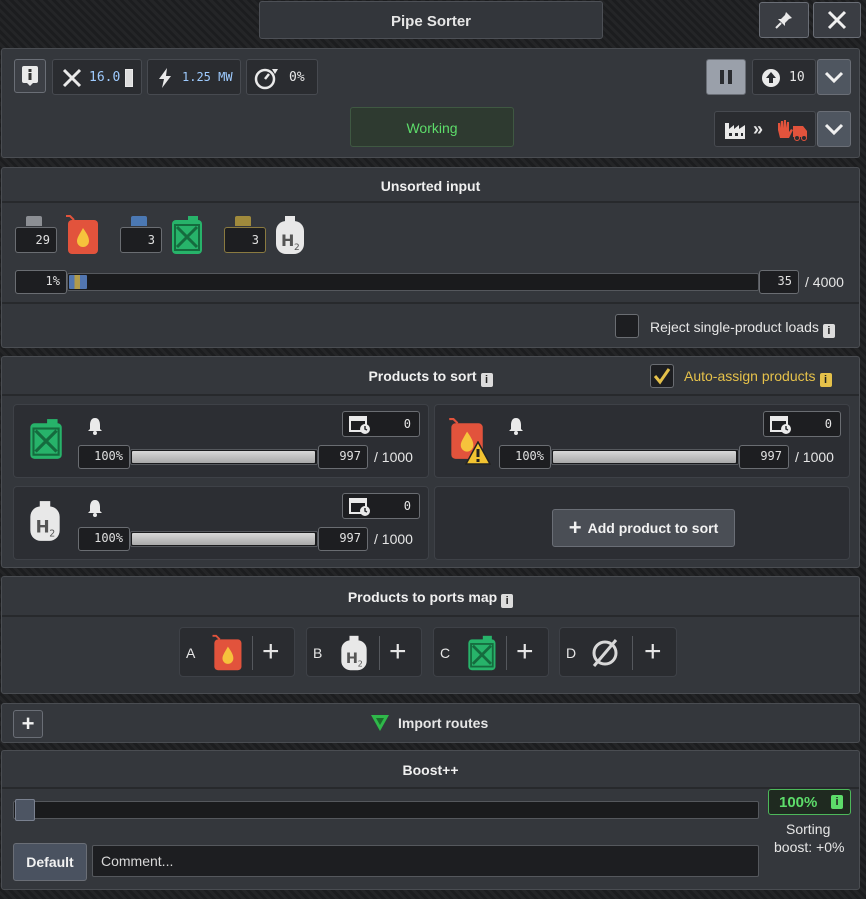  Describe the element at coordinates (105, 77) in the screenshot. I see `workers-value: 16.0` at that location.